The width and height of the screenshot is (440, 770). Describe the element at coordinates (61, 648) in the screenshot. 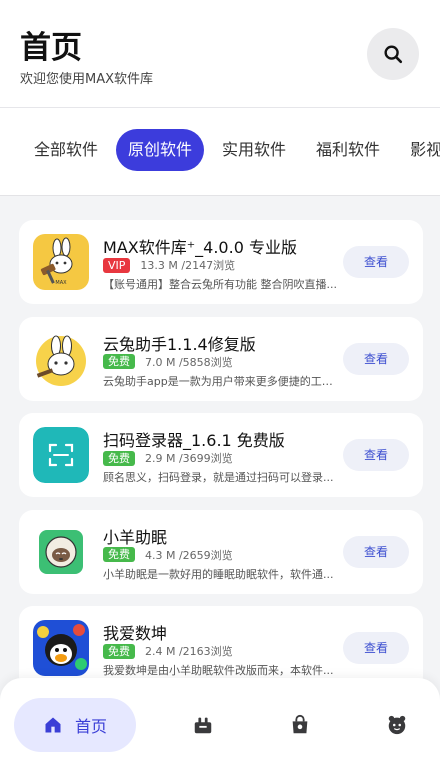

I see `chicken-avatar-icon` at that location.